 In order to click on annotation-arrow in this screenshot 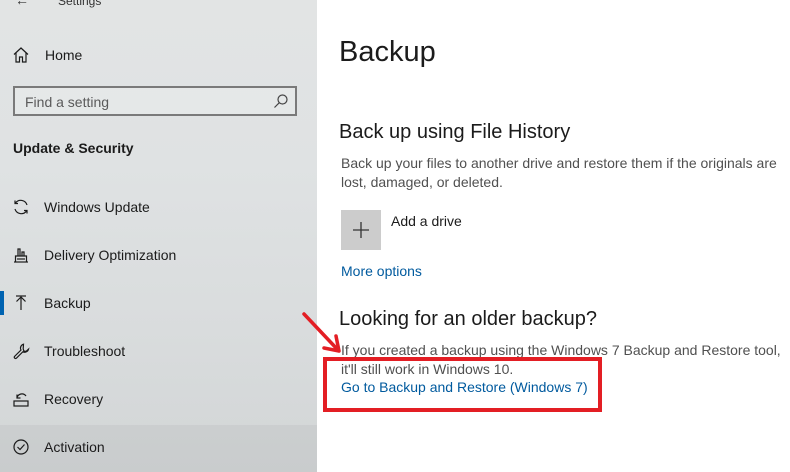, I will do `click(321, 332)`.